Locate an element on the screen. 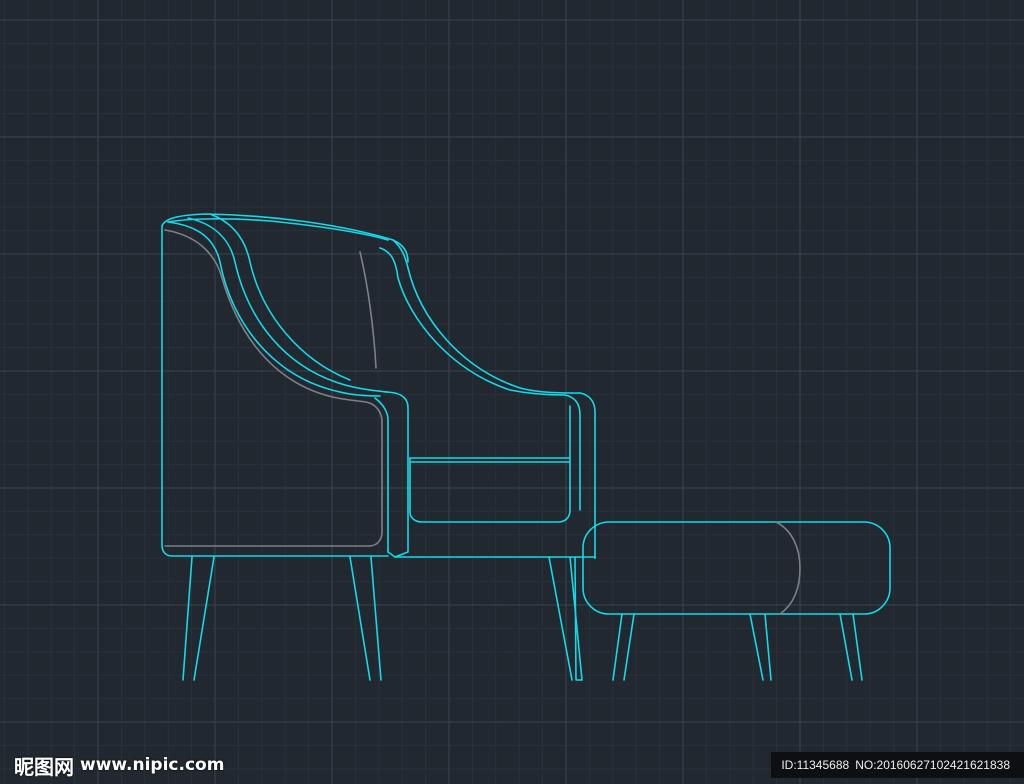 The image size is (1024, 784). ottoman-body is located at coordinates (736, 568).